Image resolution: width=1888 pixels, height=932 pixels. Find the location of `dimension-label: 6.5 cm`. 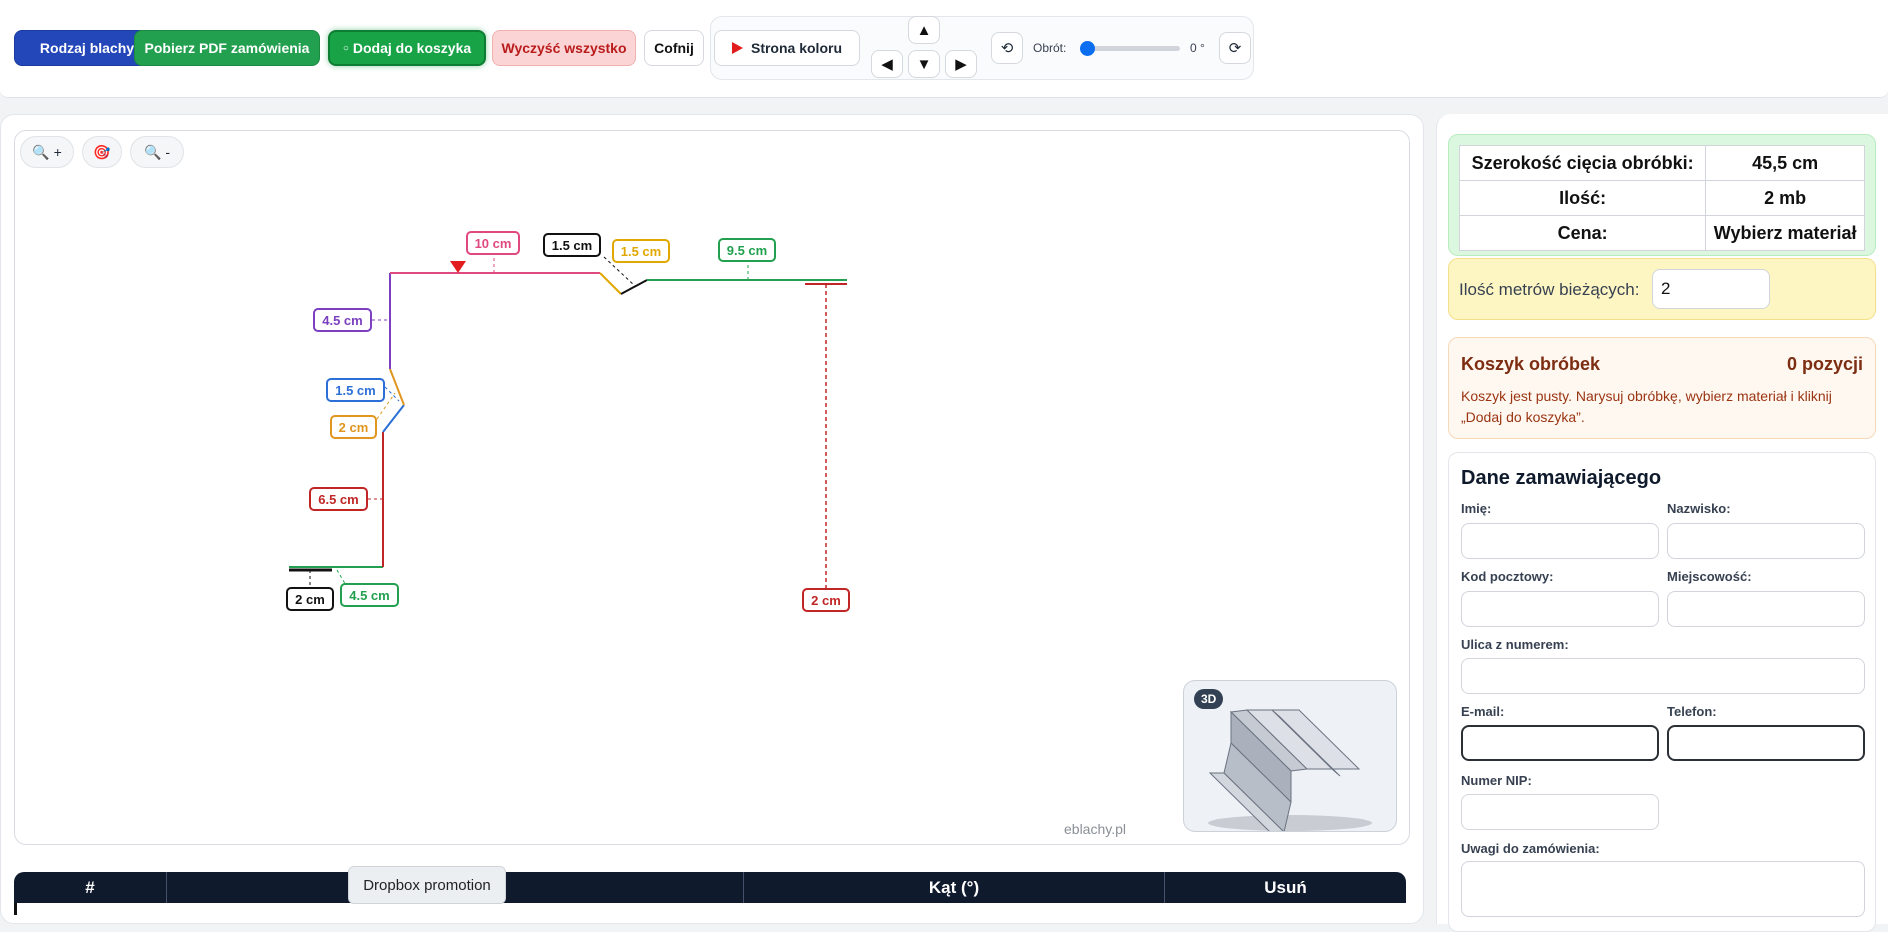

dimension-label: 6.5 cm is located at coordinates (338, 499).